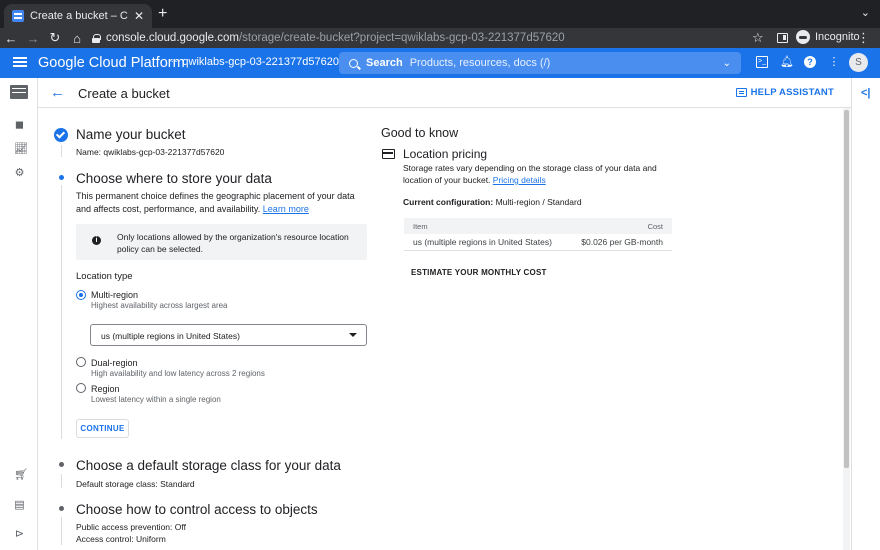  I want to click on dual-region-radio, so click(81, 362).